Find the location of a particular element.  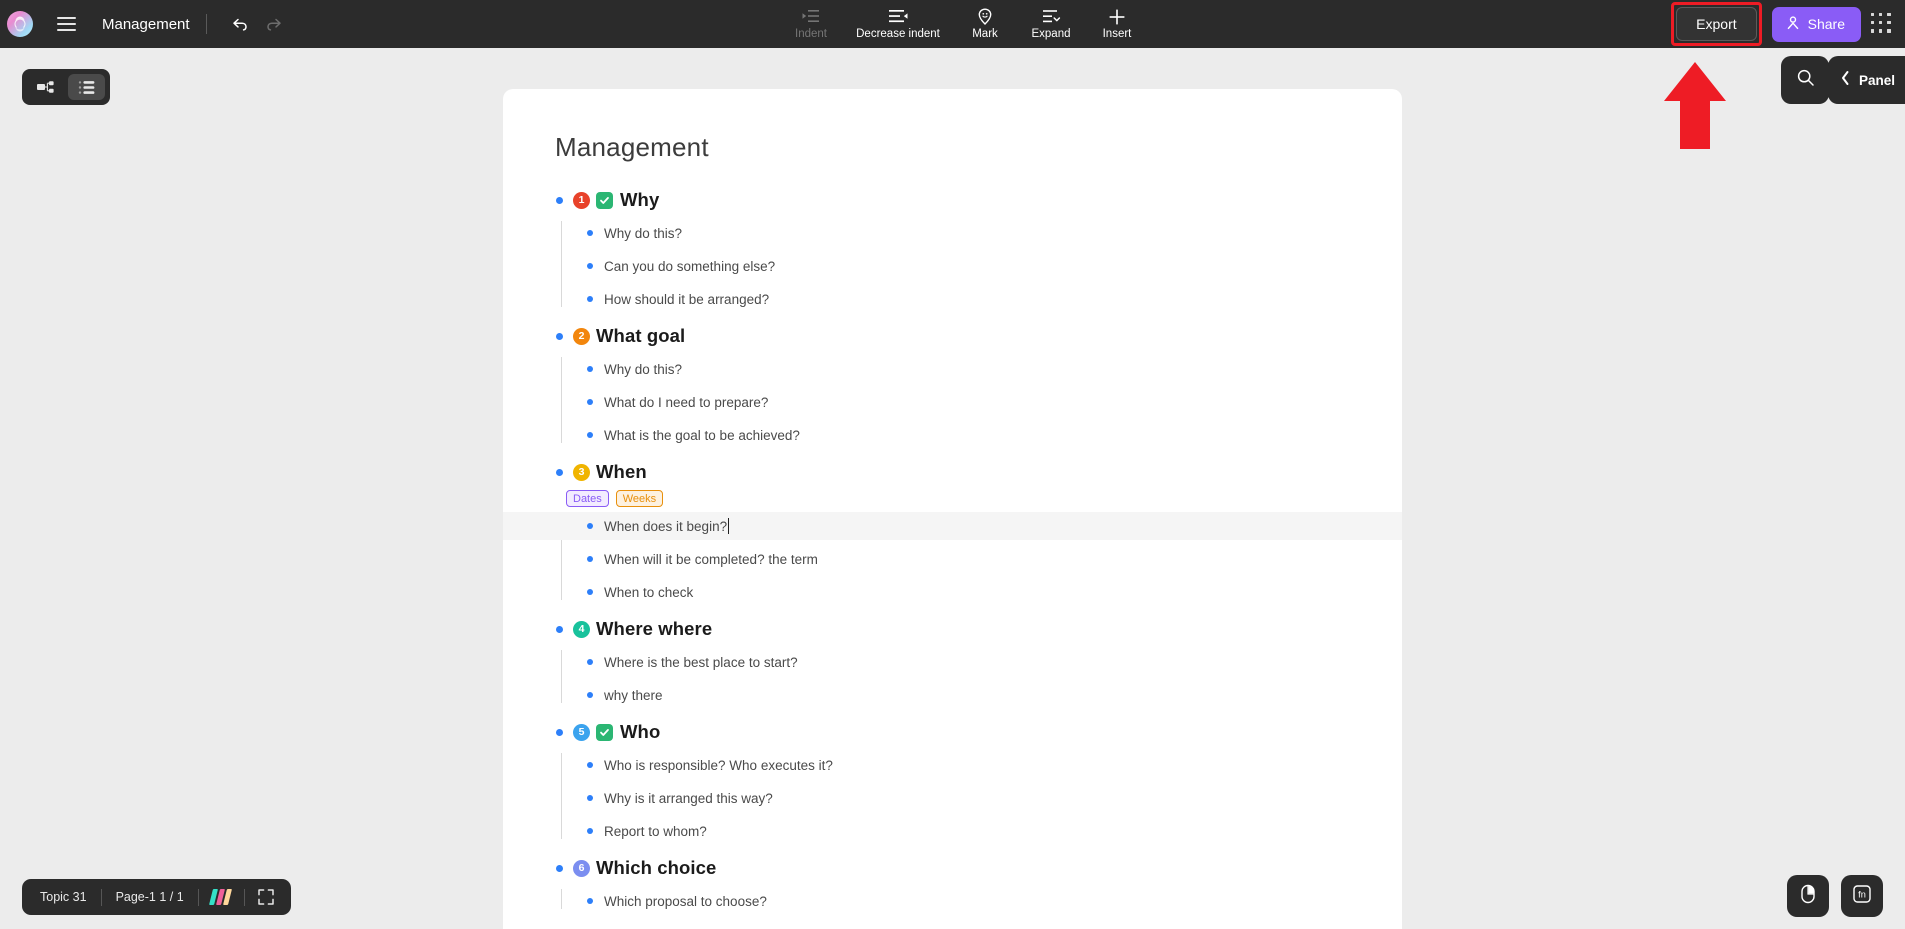

tool-expand: Expand is located at coordinates (1051, 24).